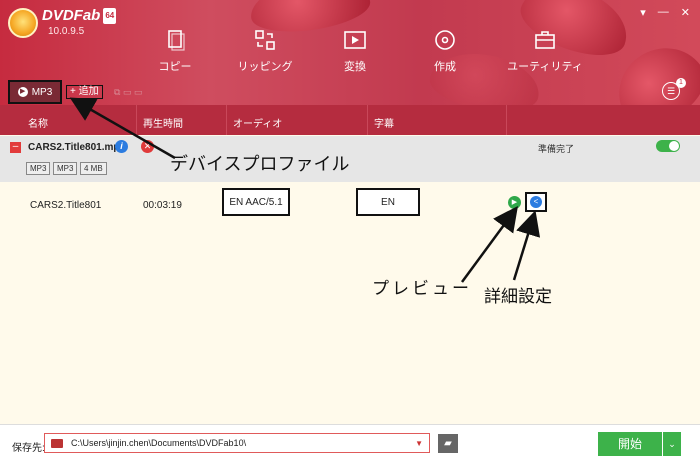  What do you see at coordinates (147, 146) in the screenshot?
I see `remove-icon: ✕` at bounding box center [147, 146].